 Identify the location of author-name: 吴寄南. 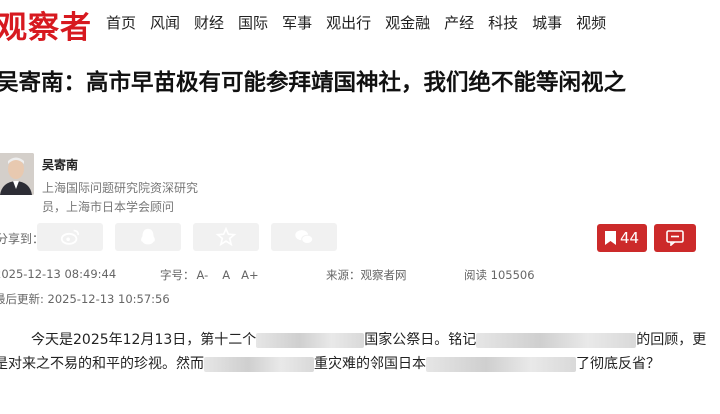
(60, 164).